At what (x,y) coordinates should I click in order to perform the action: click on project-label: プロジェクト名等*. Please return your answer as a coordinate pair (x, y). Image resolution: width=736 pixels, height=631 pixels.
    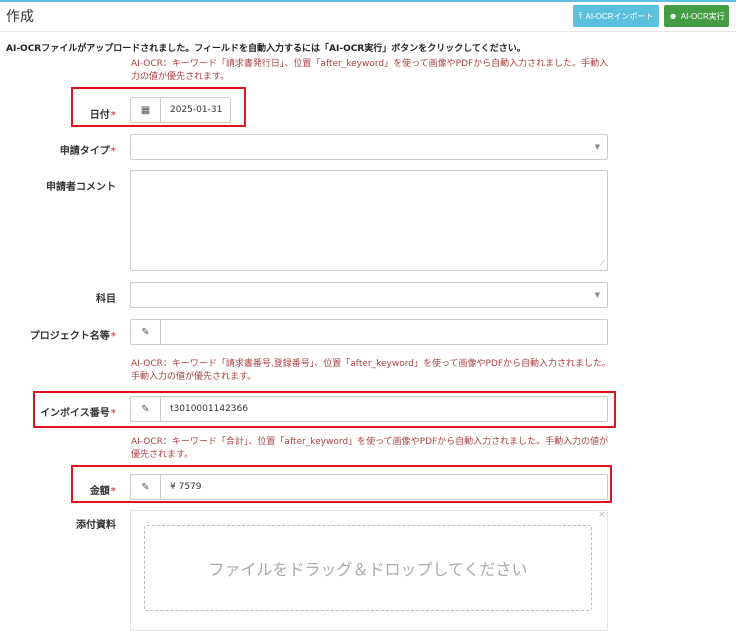
    Looking at the image, I should click on (61, 334).